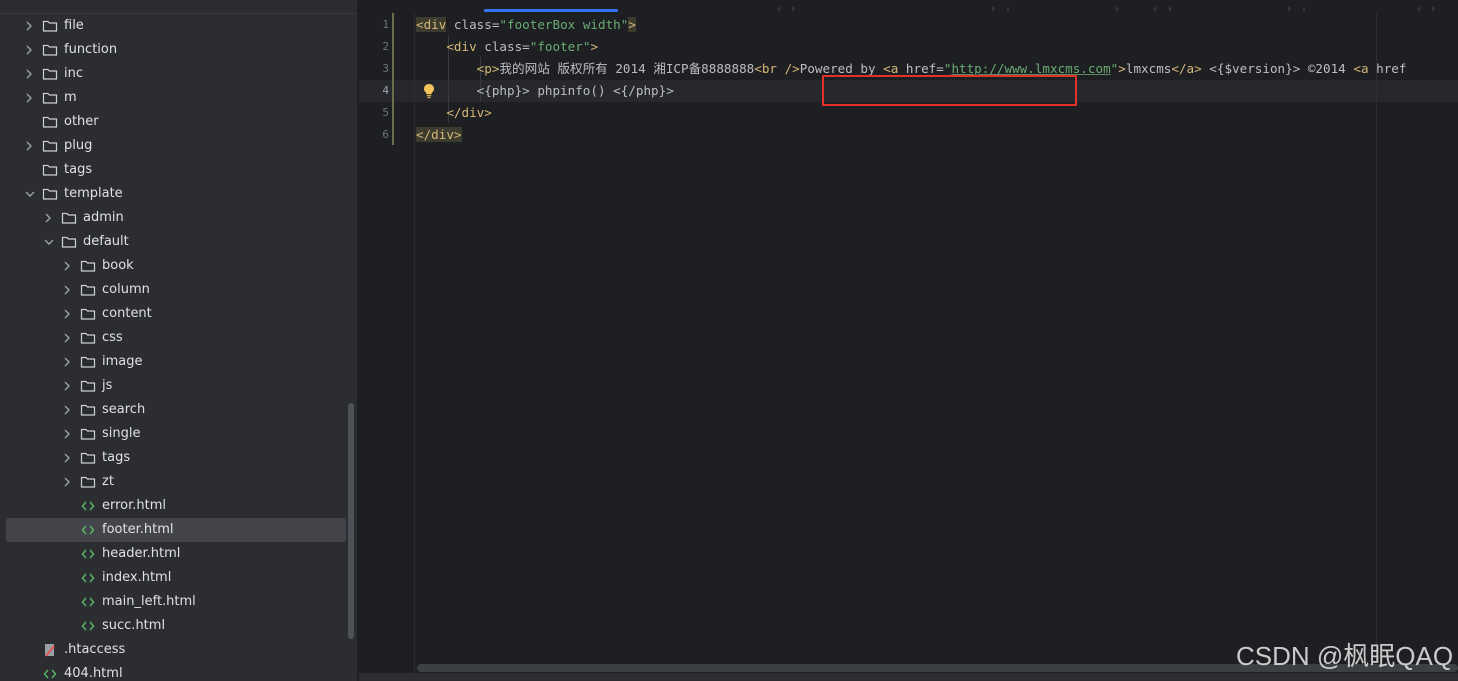  What do you see at coordinates (176, 578) in the screenshot?
I see `tree-file-item: index.html` at bounding box center [176, 578].